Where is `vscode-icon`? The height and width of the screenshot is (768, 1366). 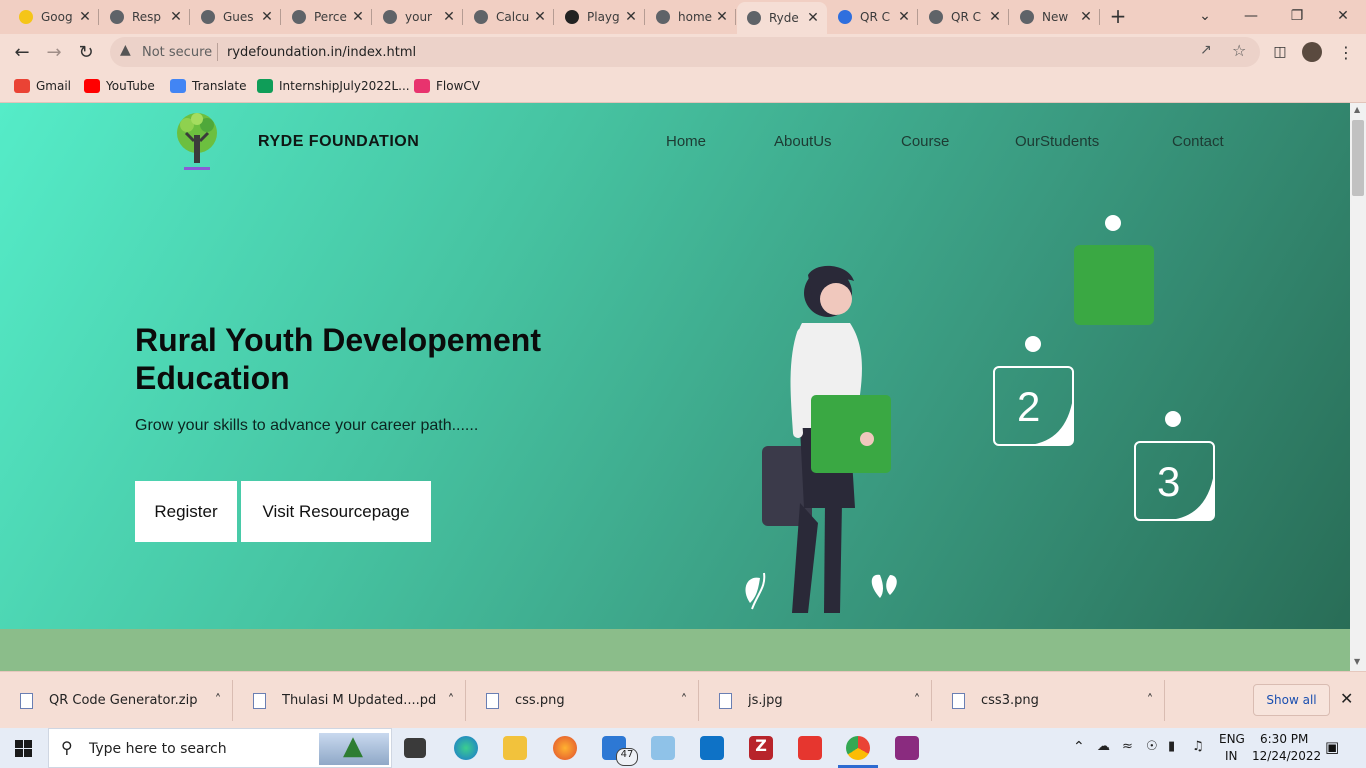 vscode-icon is located at coordinates (712, 748).